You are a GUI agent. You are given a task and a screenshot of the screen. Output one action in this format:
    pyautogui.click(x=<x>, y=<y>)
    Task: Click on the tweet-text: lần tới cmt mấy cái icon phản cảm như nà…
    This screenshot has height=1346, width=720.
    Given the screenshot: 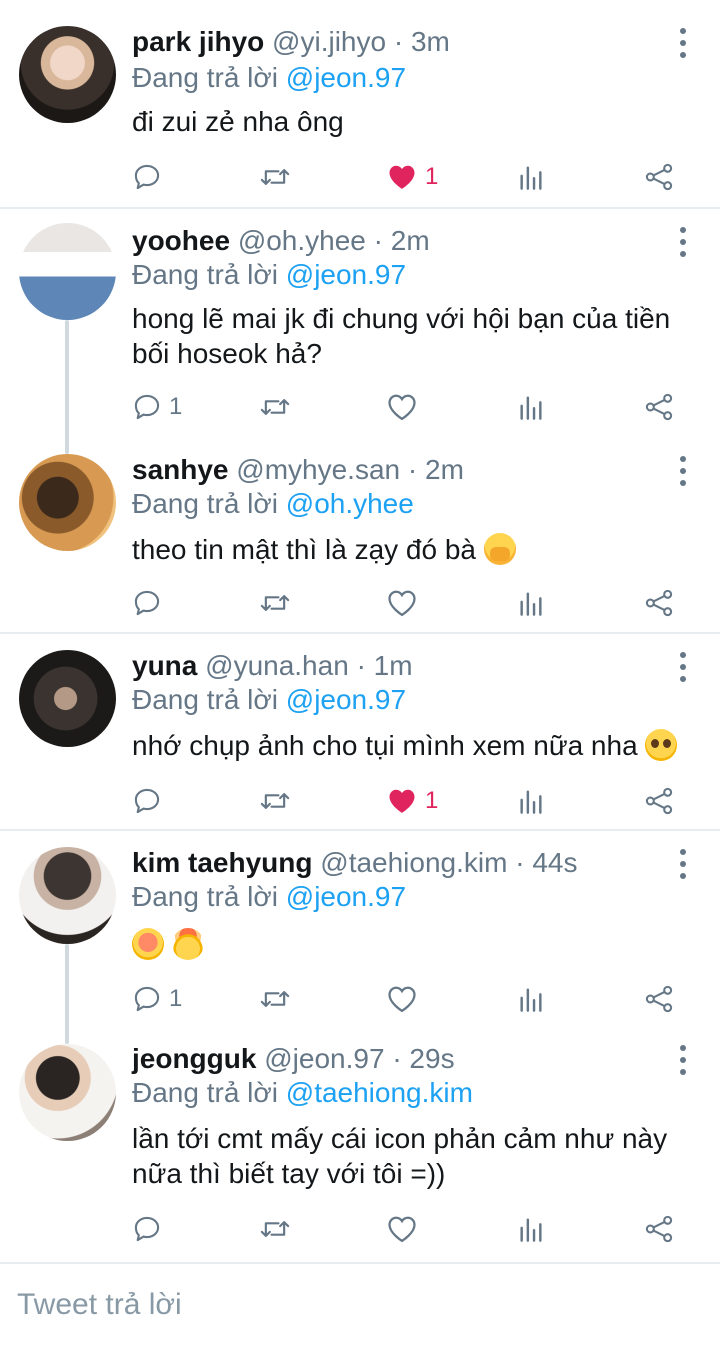 What is the action you would take?
    pyautogui.click(x=400, y=1156)
    